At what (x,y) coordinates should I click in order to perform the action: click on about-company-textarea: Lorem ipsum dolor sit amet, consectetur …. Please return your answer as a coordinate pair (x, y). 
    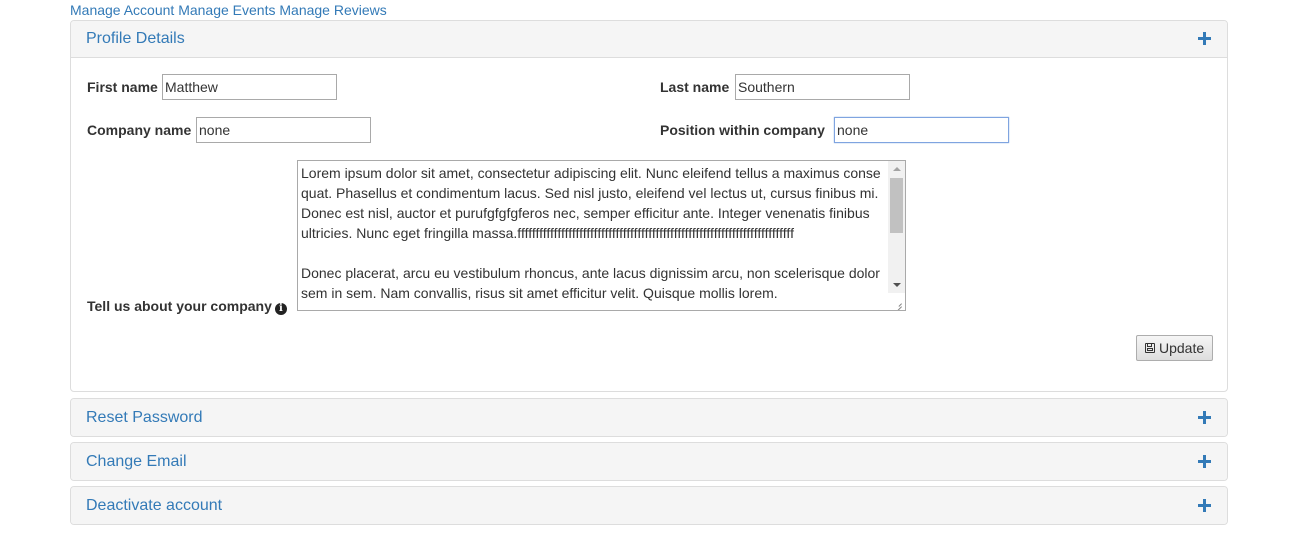
    Looking at the image, I should click on (601, 235).